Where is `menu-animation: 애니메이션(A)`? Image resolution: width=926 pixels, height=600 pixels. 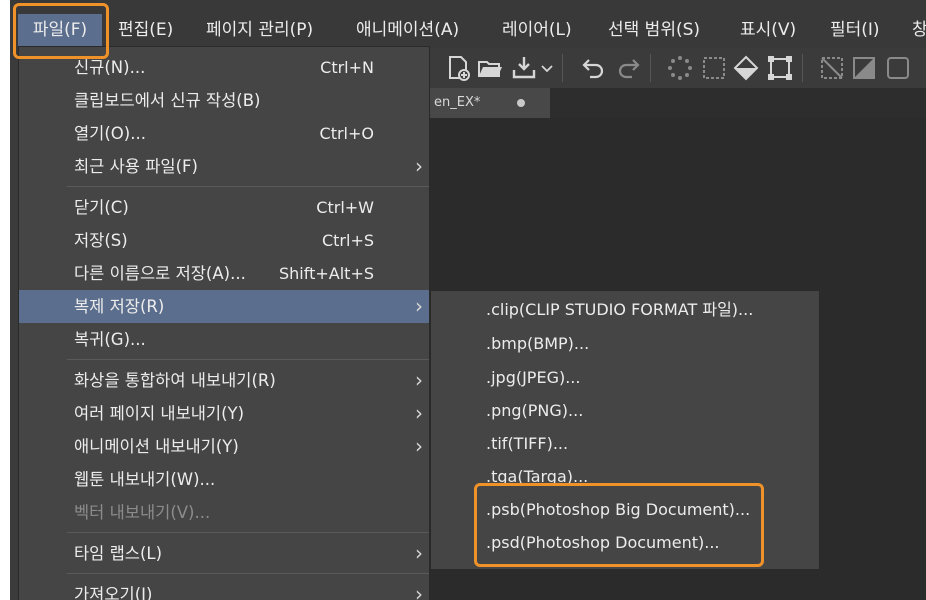 menu-animation: 애니메이션(A) is located at coordinates (407, 30).